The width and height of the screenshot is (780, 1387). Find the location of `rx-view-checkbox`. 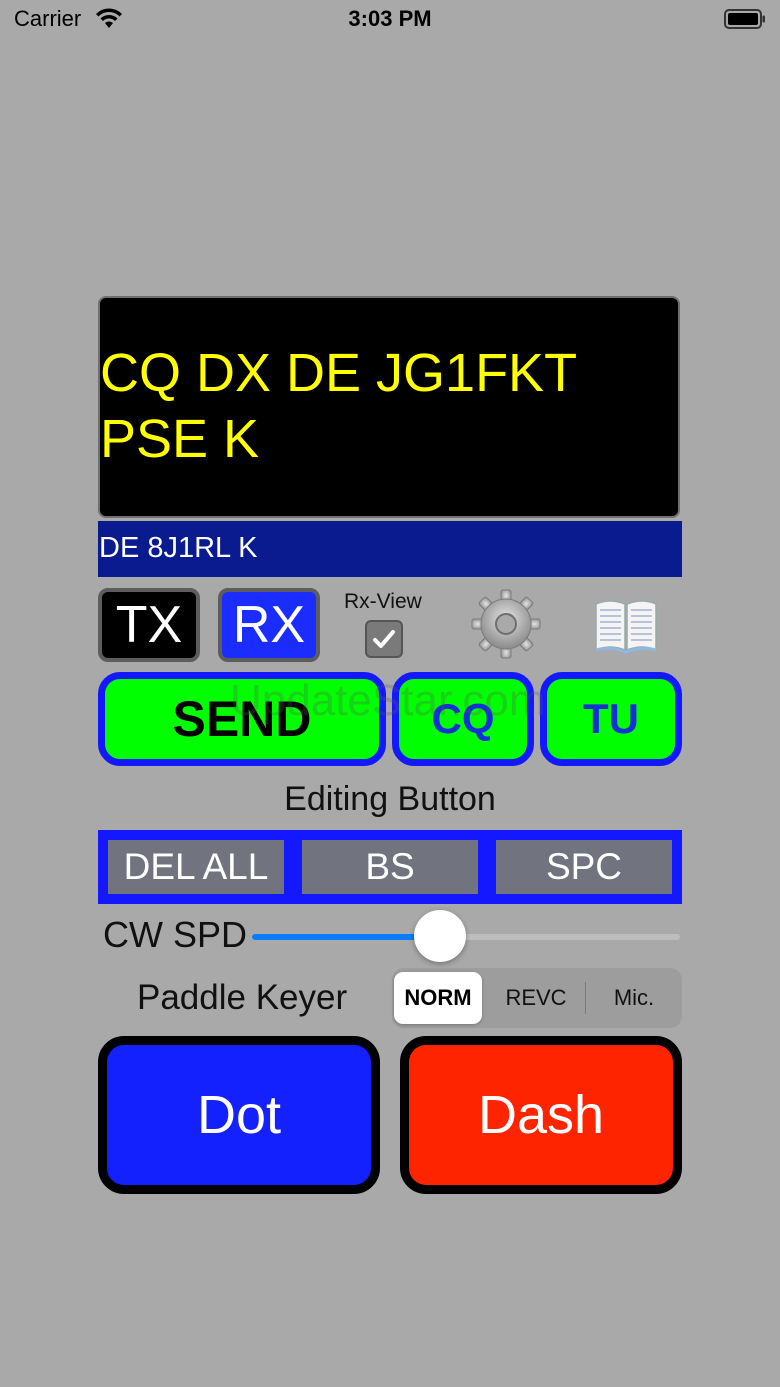

rx-view-checkbox is located at coordinates (384, 639).